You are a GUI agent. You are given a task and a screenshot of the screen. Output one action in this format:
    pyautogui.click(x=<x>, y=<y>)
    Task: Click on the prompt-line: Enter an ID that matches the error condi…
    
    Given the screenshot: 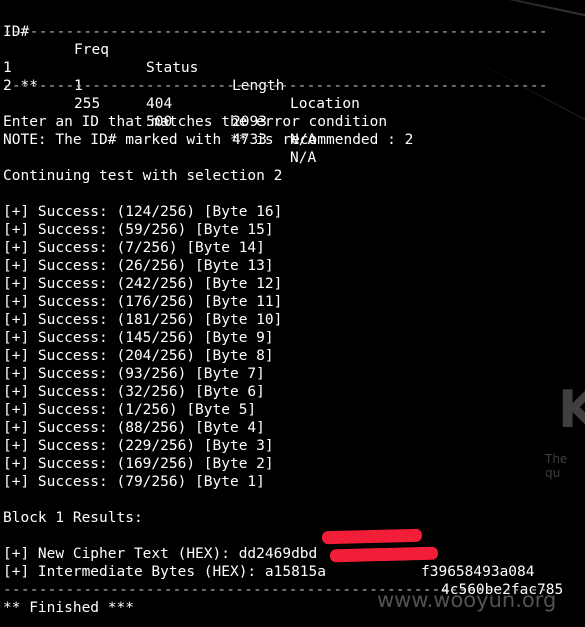 What is the action you would take?
    pyautogui.click(x=195, y=122)
    